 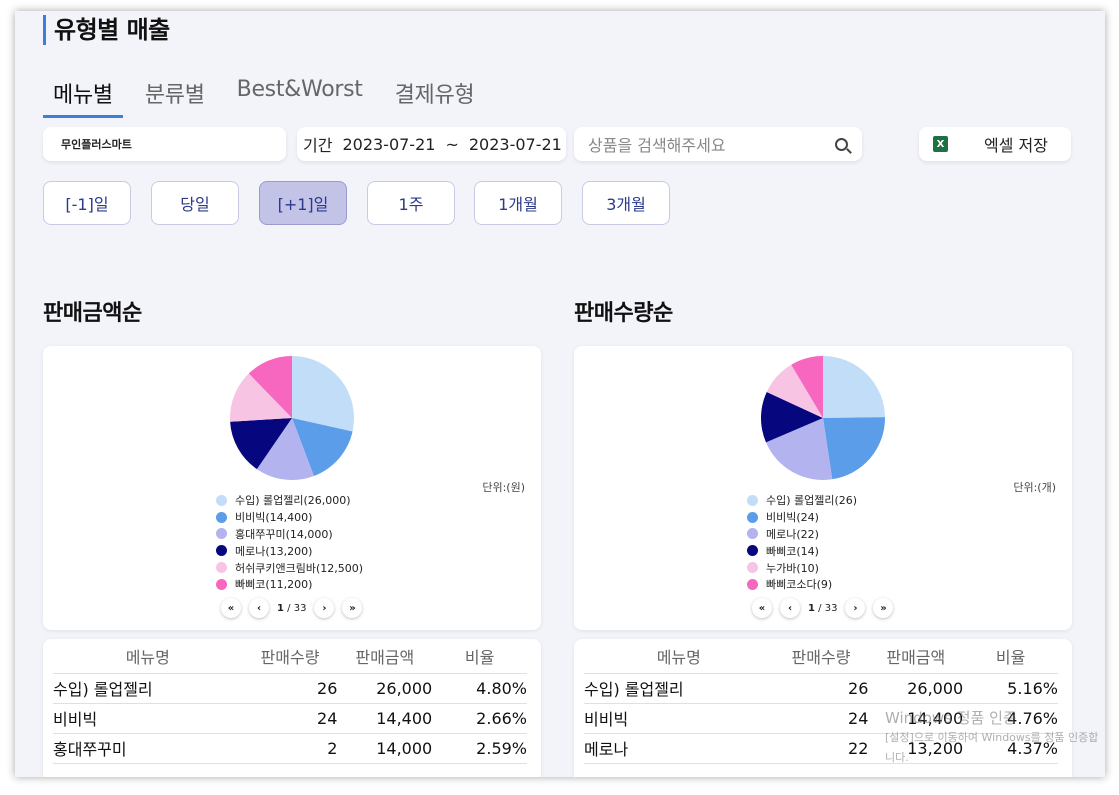 What do you see at coordinates (679, 748) in the screenshot?
I see `cell-menu-name: 메로나` at bounding box center [679, 748].